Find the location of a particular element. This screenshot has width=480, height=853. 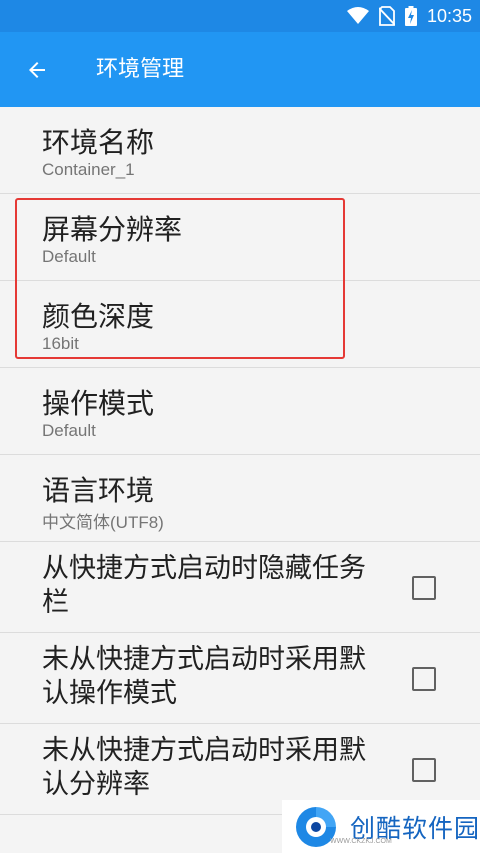

pref-title: 未从快捷方式启动时采用默认操作模式 is located at coordinates (204, 676).